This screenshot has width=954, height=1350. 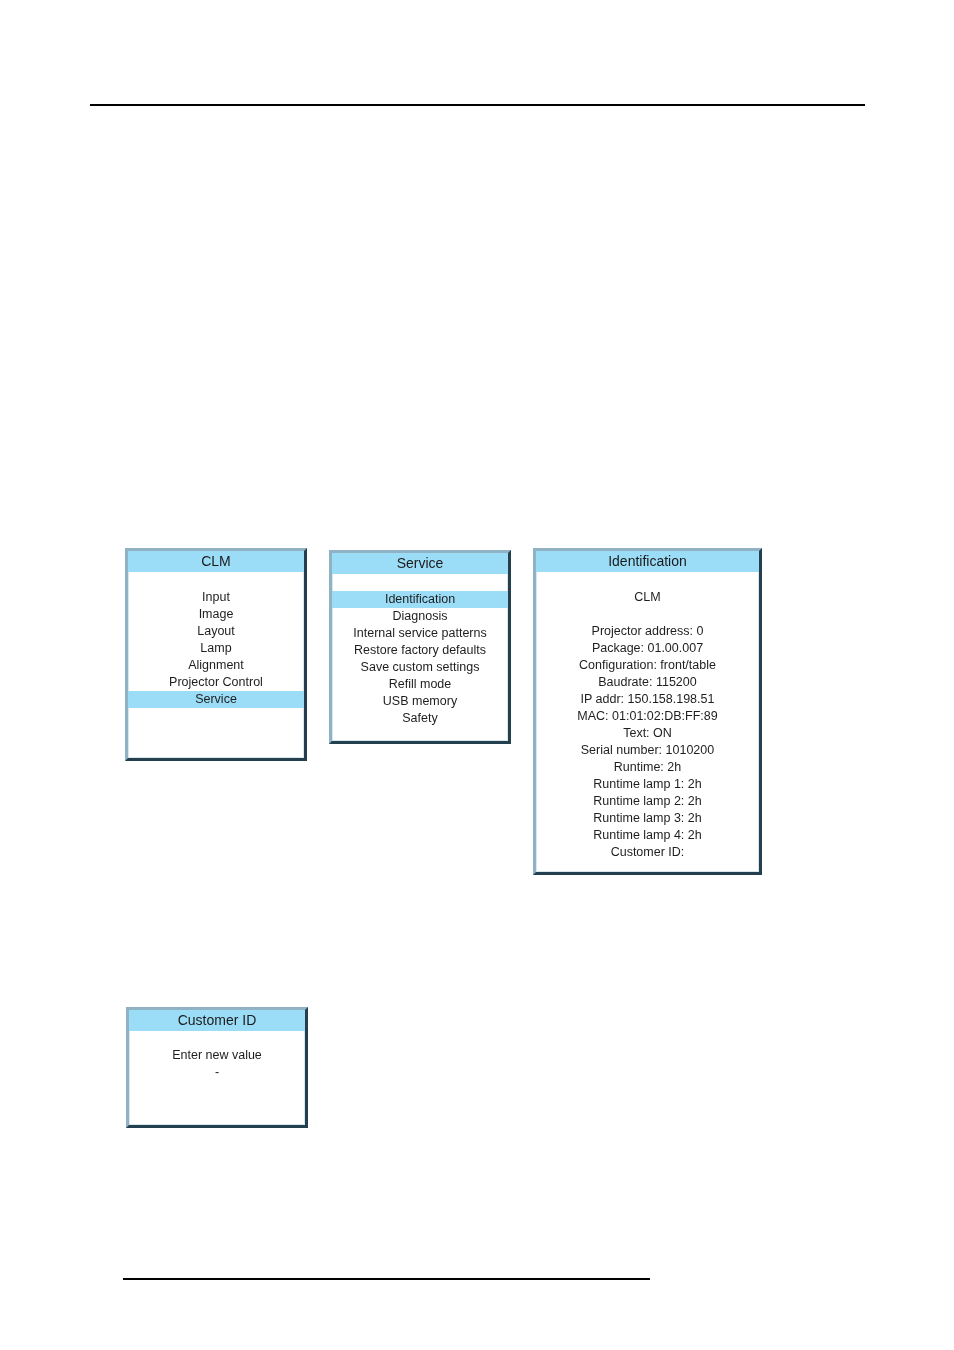 I want to click on menu-item: Alignment, so click(x=216, y=665).